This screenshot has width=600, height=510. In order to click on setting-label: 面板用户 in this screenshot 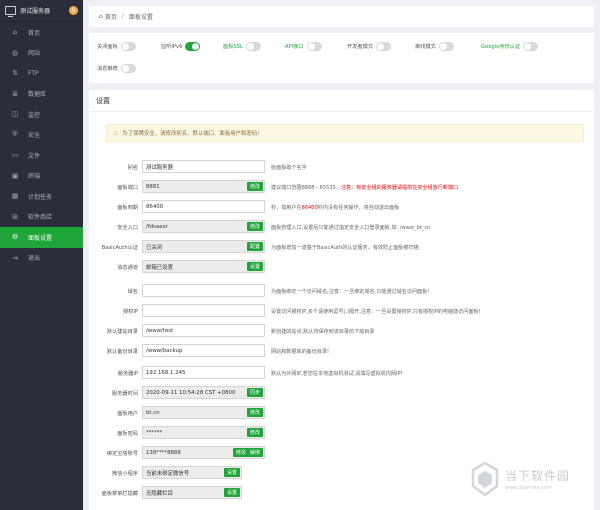, I will do `click(127, 413)`.